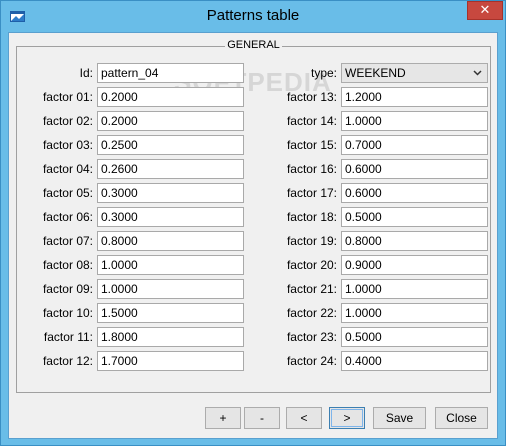 The width and height of the screenshot is (506, 446). I want to click on right-factor-label: factor 17:, so click(311, 193).